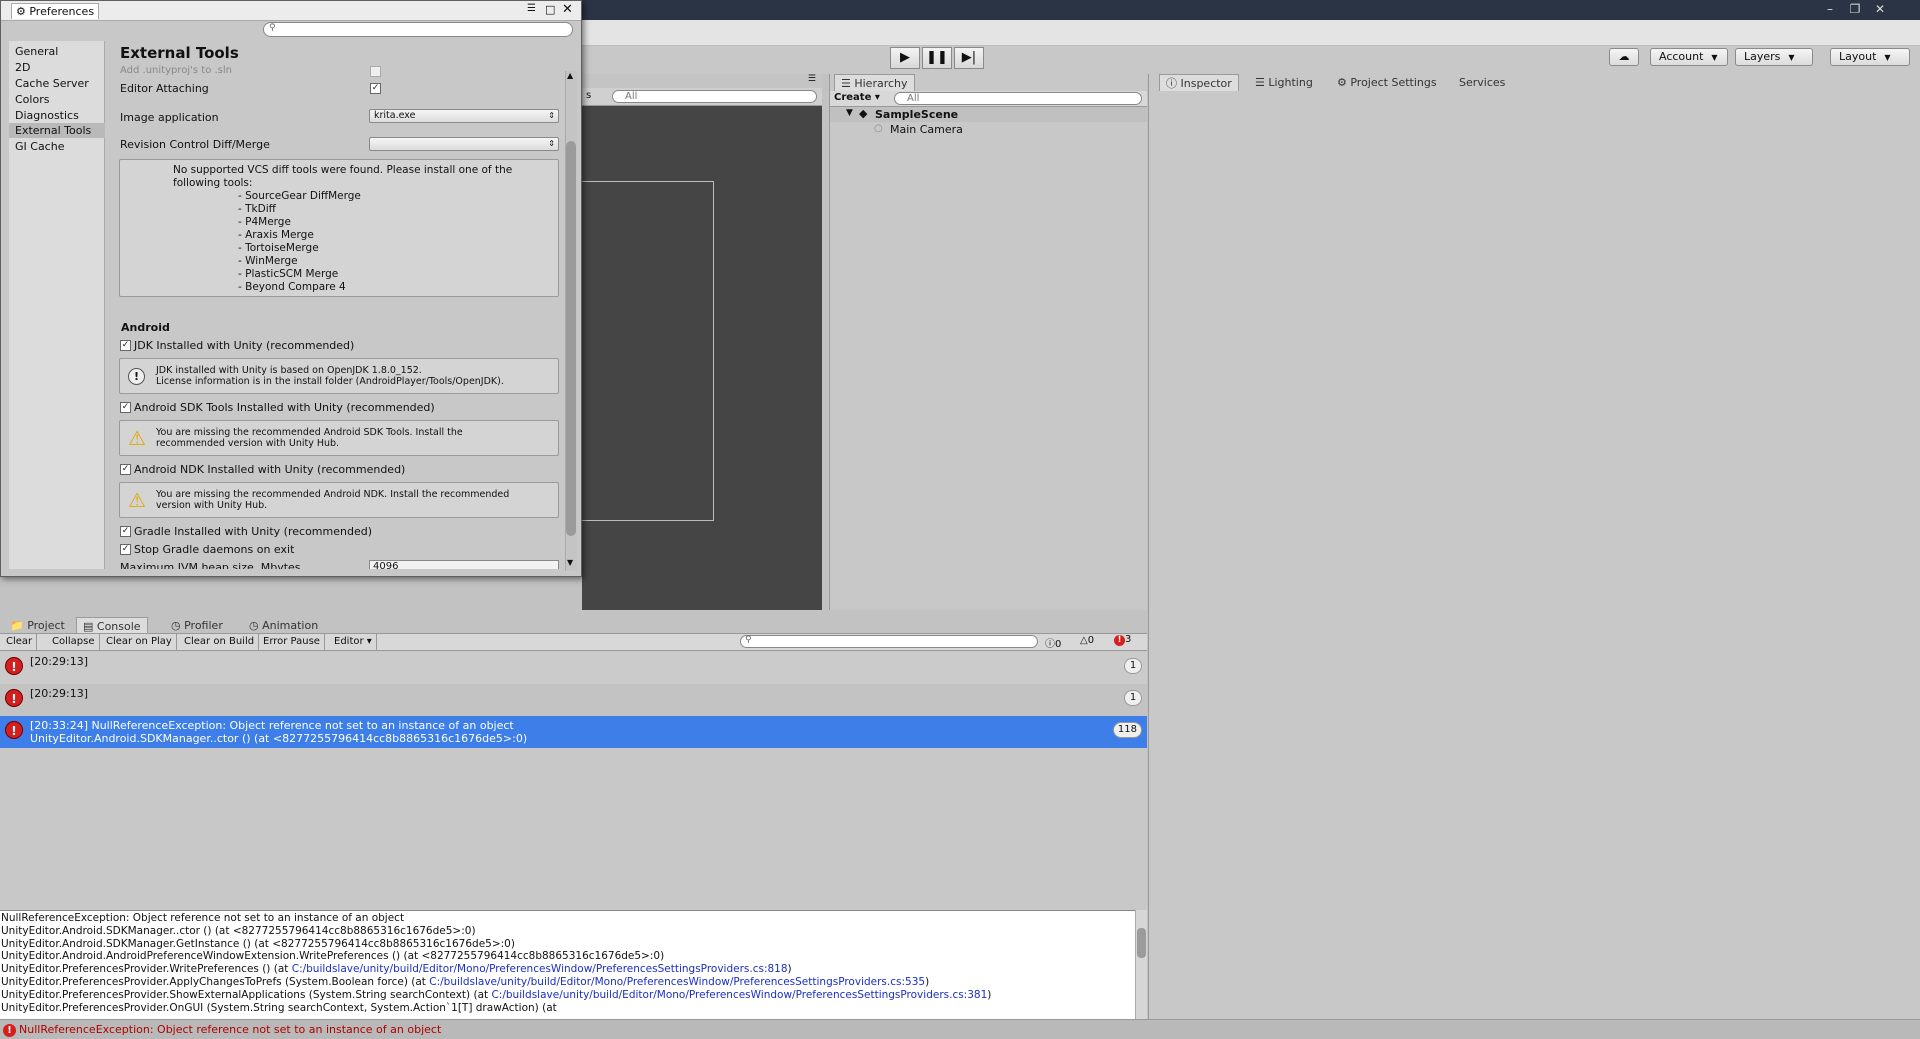 Image resolution: width=1920 pixels, height=1039 pixels. I want to click on clear-on-build-button: Clear on Build, so click(220, 642).